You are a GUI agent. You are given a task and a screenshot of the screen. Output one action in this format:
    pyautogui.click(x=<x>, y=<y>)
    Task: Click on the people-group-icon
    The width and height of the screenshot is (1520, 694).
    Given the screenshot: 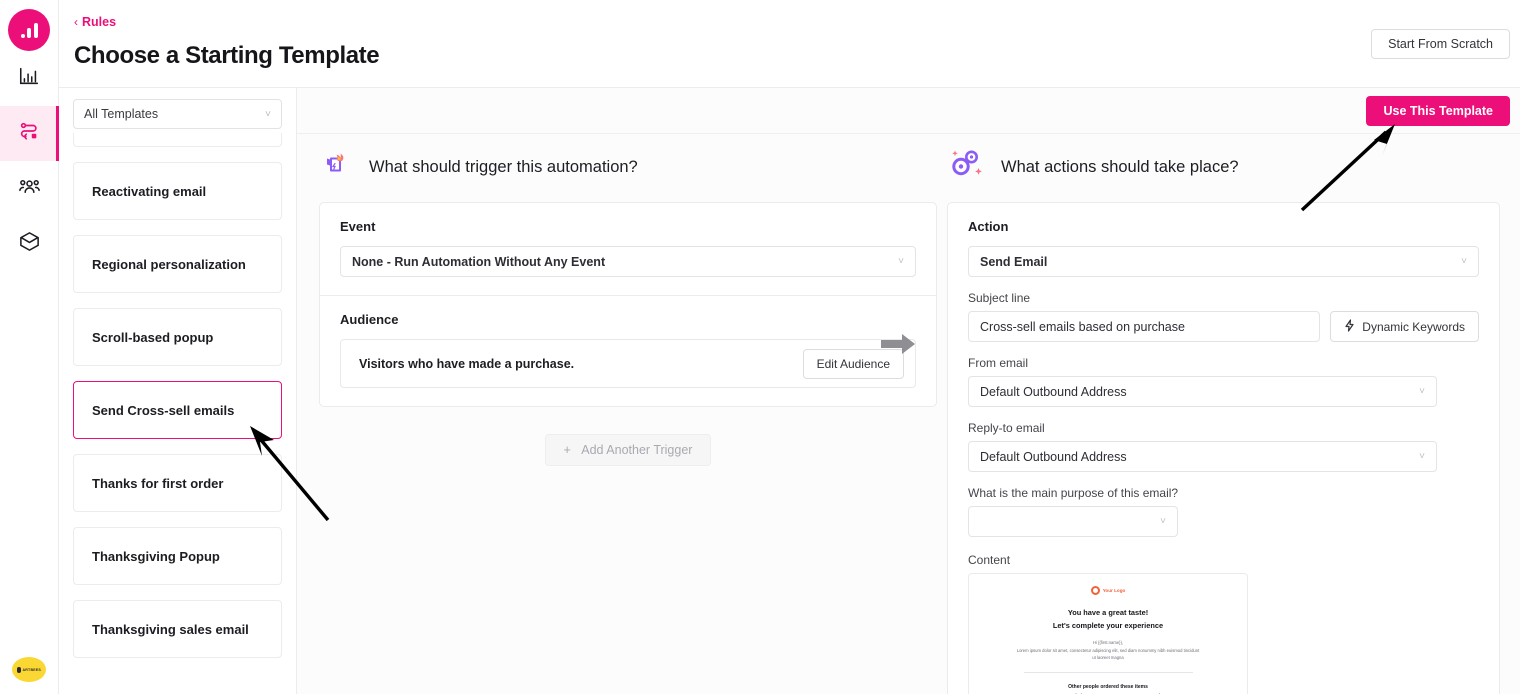 What is the action you would take?
    pyautogui.click(x=29, y=189)
    